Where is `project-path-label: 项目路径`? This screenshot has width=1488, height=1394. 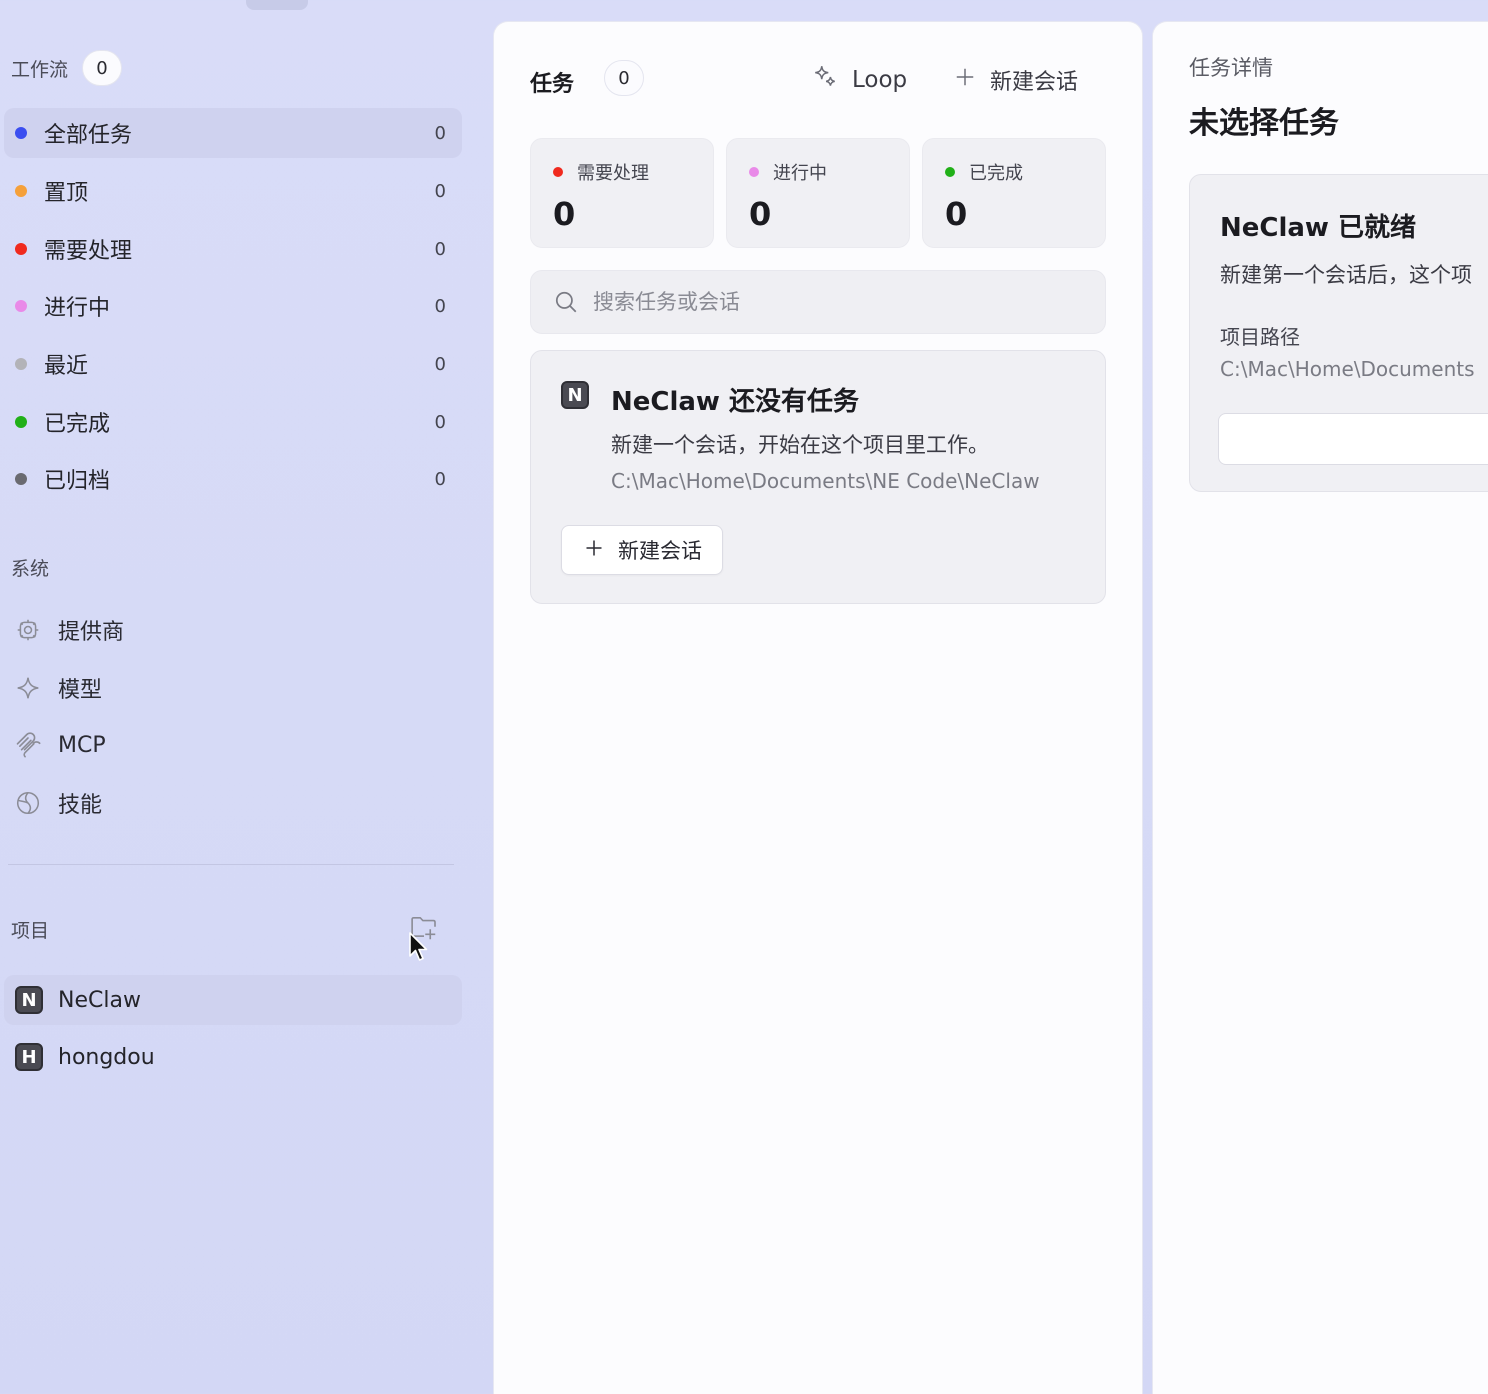 project-path-label: 项目路径 is located at coordinates (1260, 337).